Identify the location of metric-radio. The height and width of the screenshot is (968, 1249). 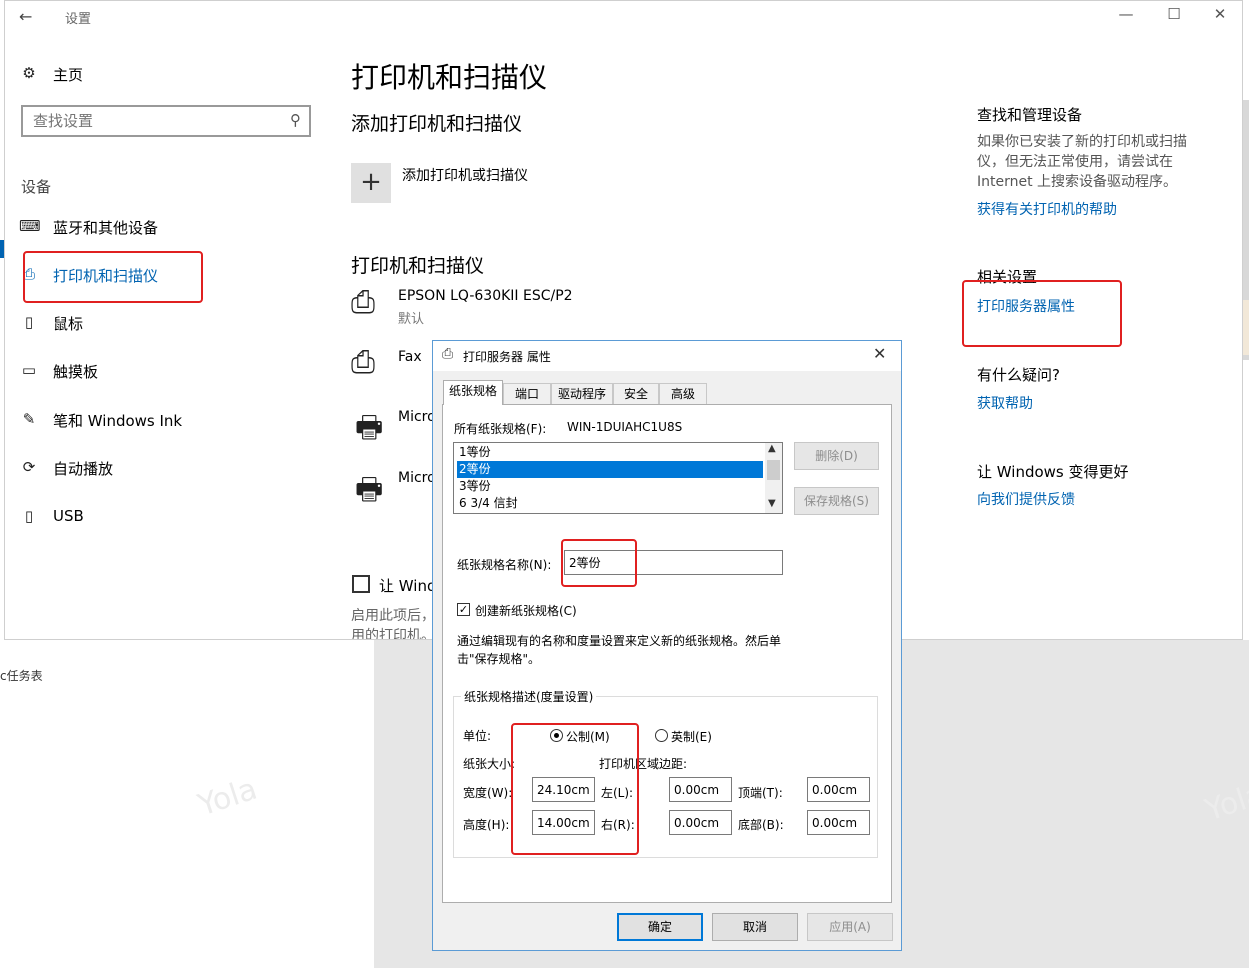
(556, 735).